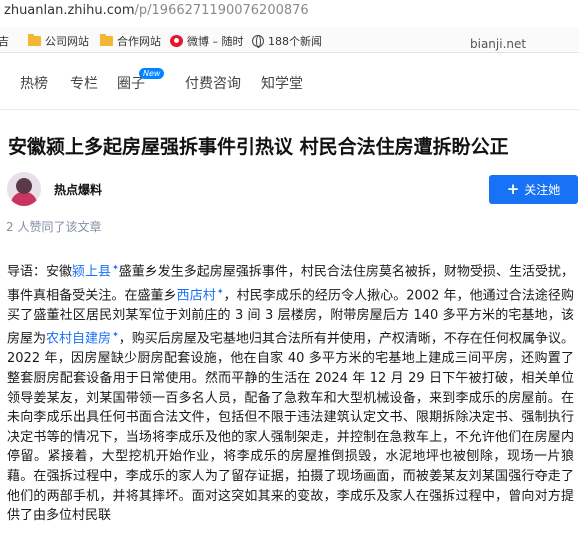 Image resolution: width=579 pixels, height=543 pixels. Describe the element at coordinates (152, 73) in the screenshot. I see `new-badge: New` at that location.